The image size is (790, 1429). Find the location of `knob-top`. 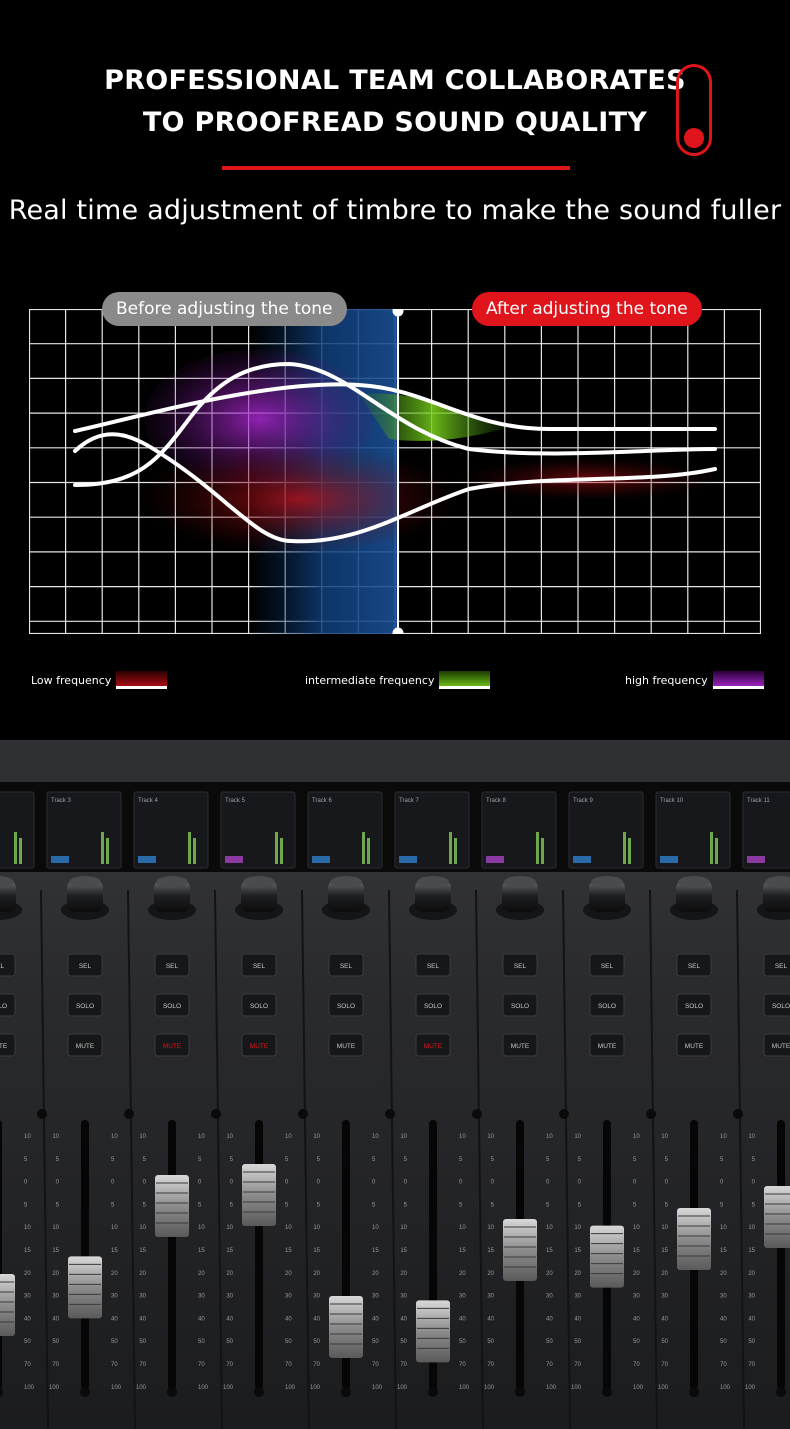

knob-top is located at coordinates (259, 882).